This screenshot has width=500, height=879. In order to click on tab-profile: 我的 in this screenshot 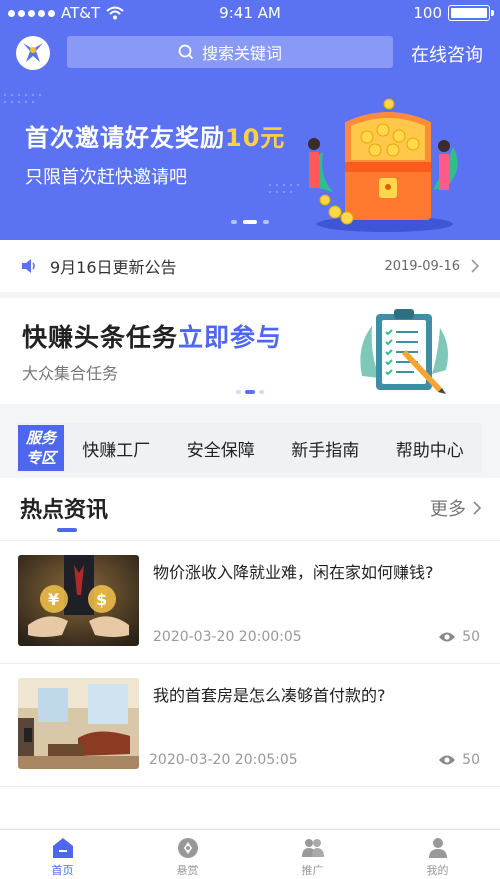, I will do `click(437, 854)`.